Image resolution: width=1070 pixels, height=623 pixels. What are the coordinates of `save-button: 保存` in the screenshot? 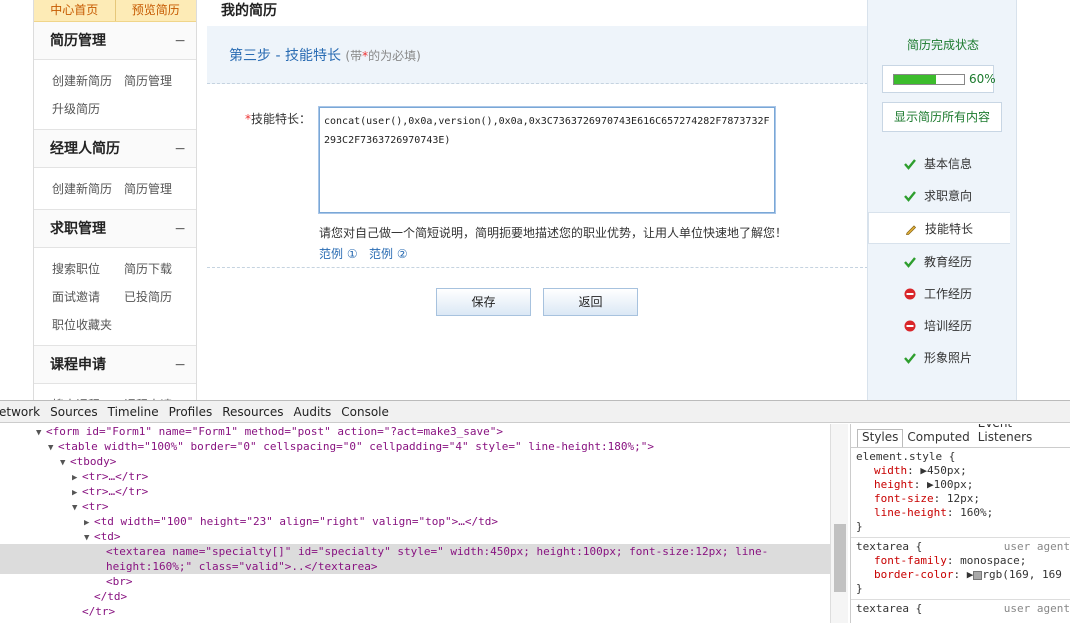 It's located at (483, 302).